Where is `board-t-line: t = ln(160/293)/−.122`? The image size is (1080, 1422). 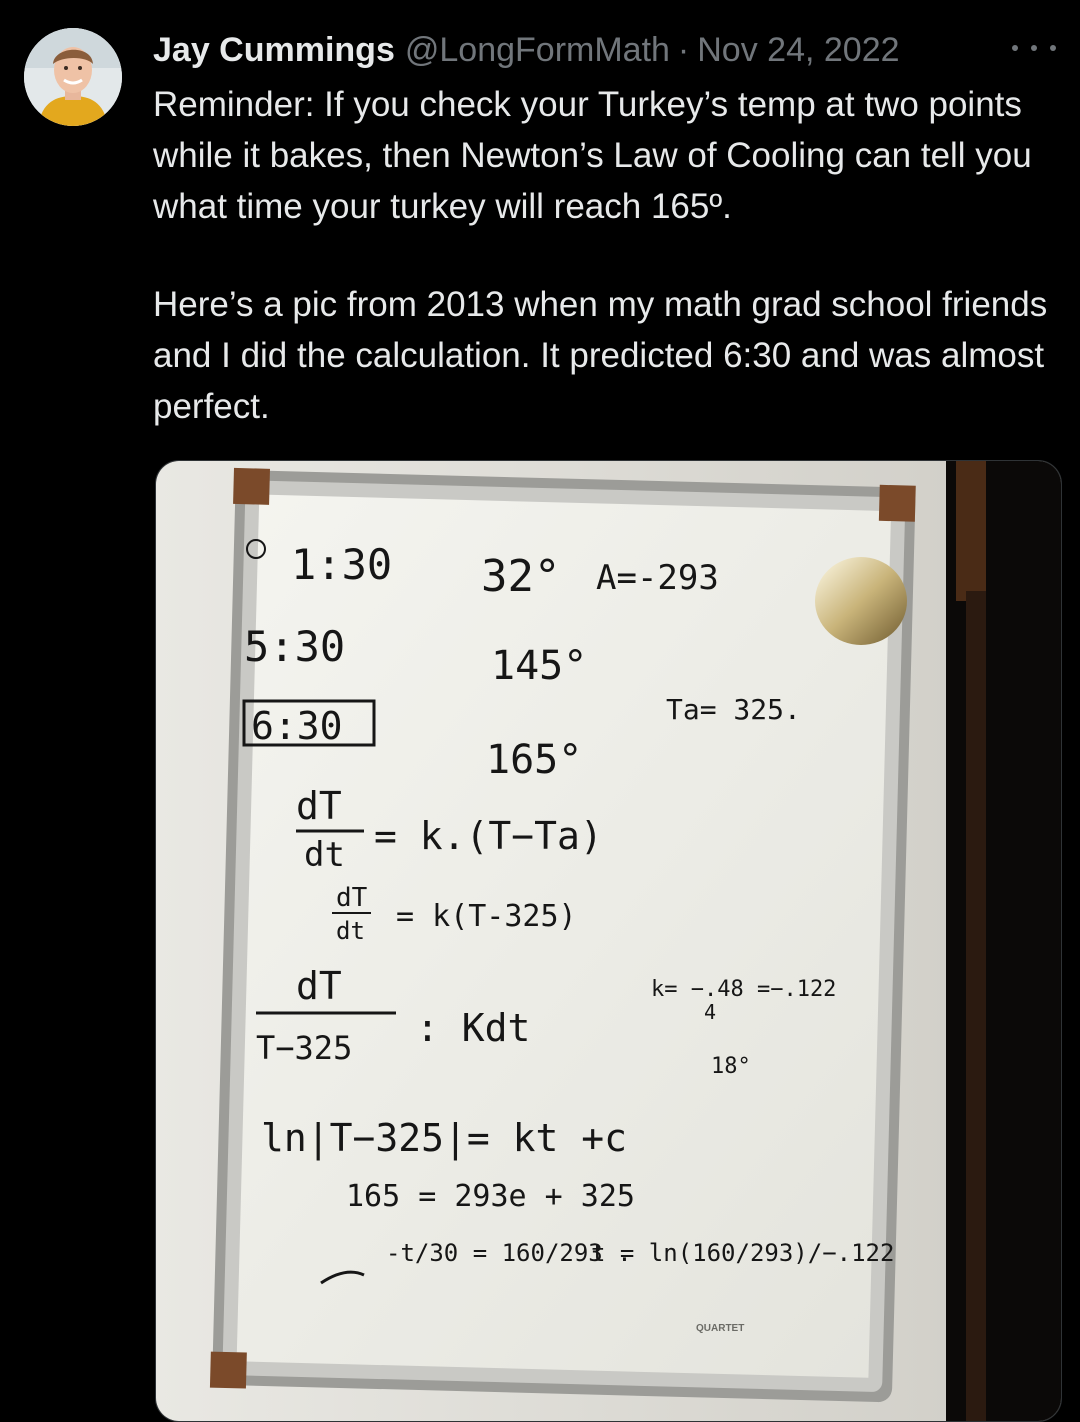 board-t-line: t = ln(160/293)/−.122 is located at coordinates (742, 1253).